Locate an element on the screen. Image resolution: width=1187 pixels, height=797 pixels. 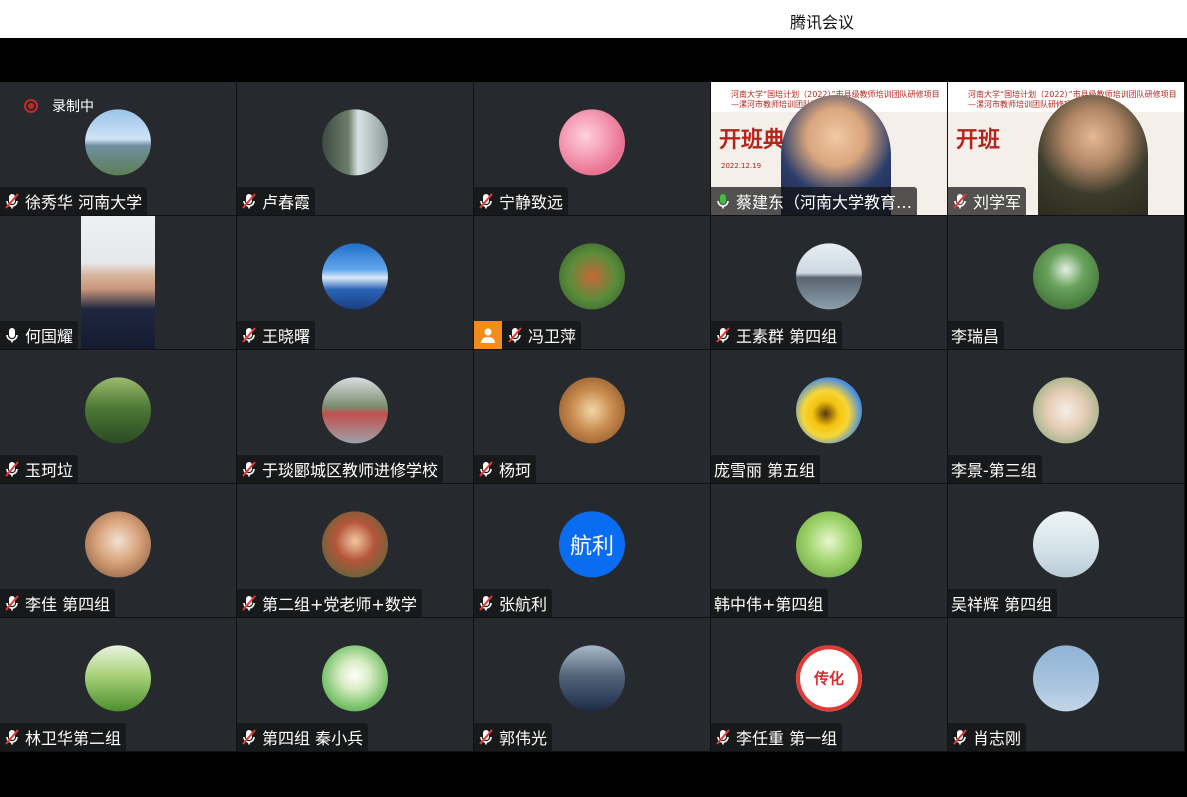
participant-nameplate: 郭伟光 is located at coordinates (513, 737).